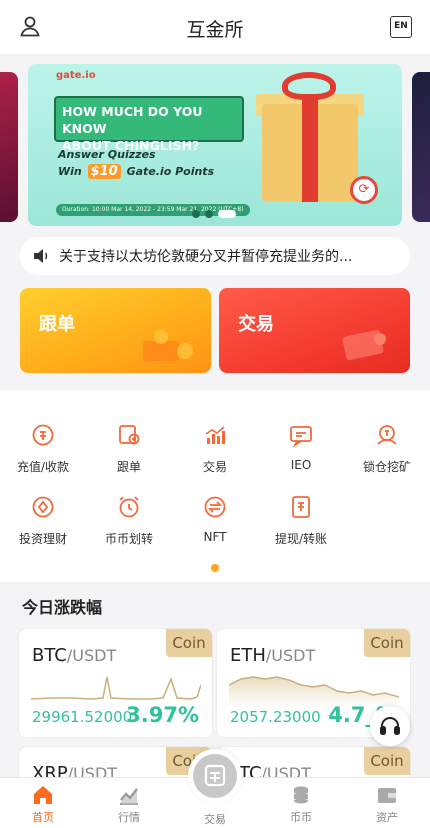 This screenshot has width=430, height=828. I want to click on trade-icon, so click(215, 775).